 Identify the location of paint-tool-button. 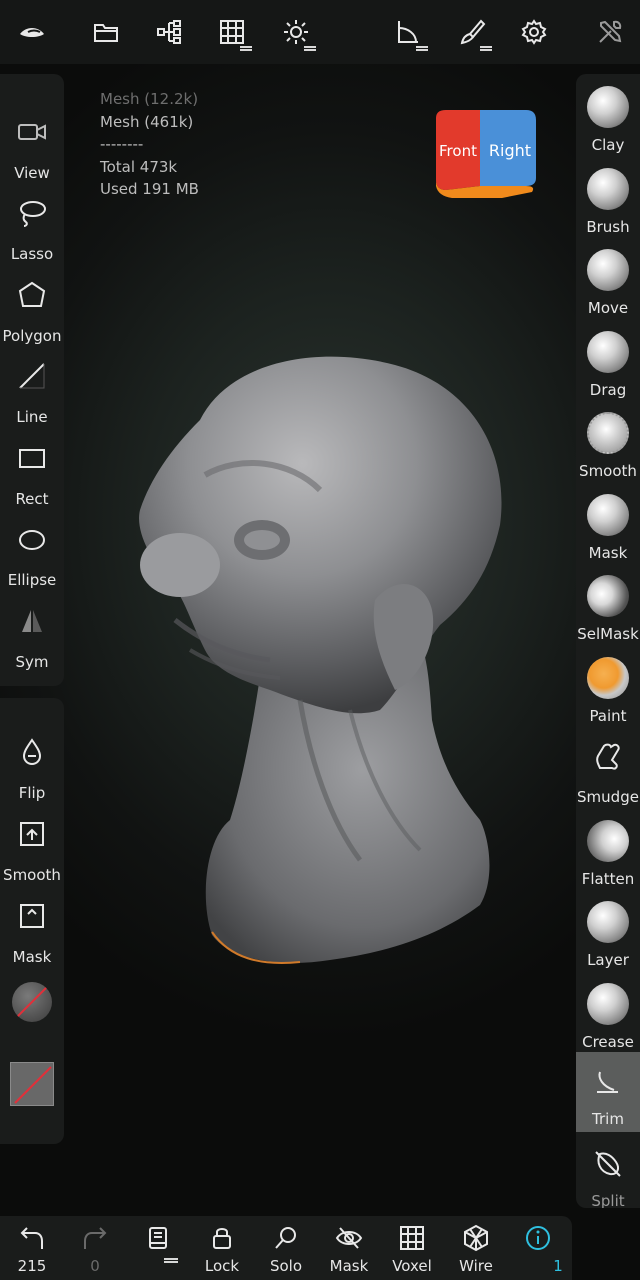
(472, 32).